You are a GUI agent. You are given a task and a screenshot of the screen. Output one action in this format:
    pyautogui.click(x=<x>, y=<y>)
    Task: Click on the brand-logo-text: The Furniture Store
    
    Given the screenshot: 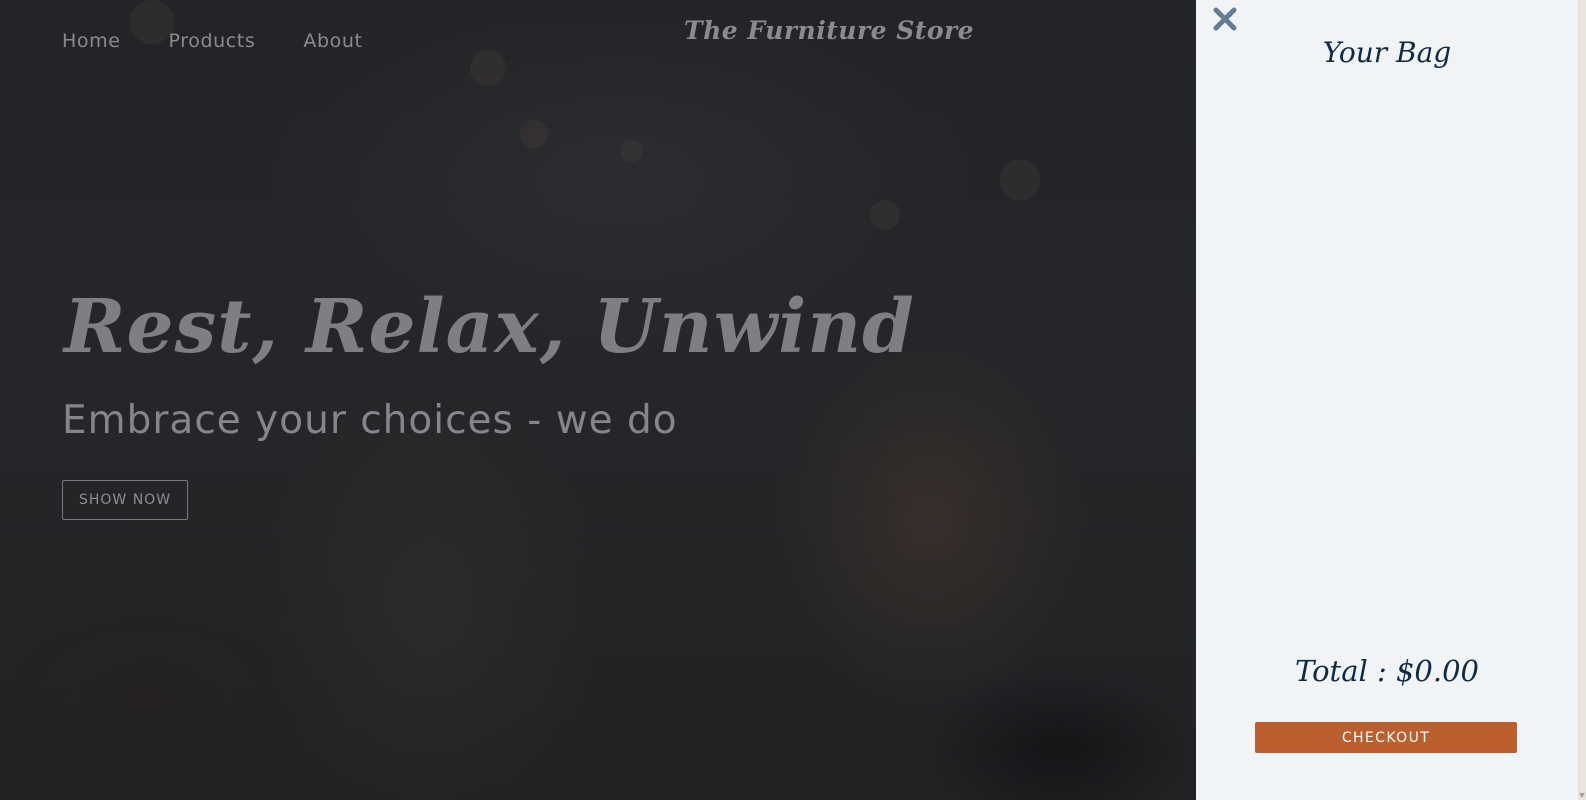 What is the action you would take?
    pyautogui.click(x=829, y=30)
    